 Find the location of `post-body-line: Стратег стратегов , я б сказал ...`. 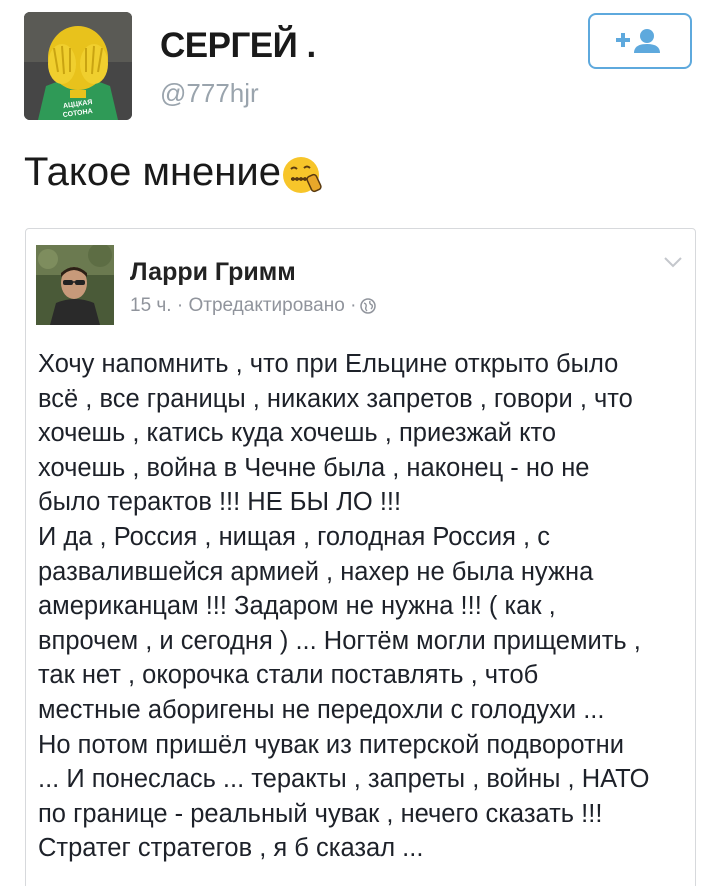

post-body-line: Стратег стратегов , я б сказал ... is located at coordinates (231, 848).